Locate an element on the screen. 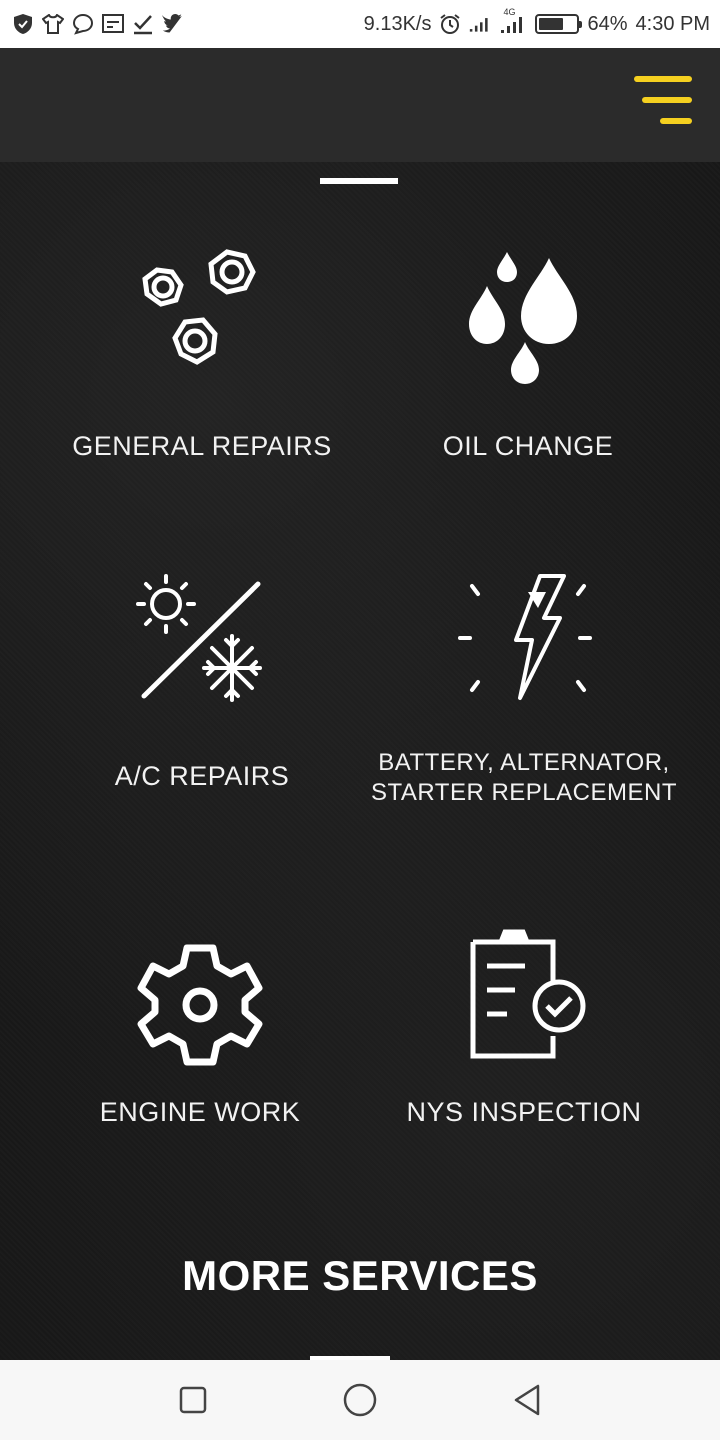  service-engine-work: ENGINE WORK is located at coordinates (200, 1052).